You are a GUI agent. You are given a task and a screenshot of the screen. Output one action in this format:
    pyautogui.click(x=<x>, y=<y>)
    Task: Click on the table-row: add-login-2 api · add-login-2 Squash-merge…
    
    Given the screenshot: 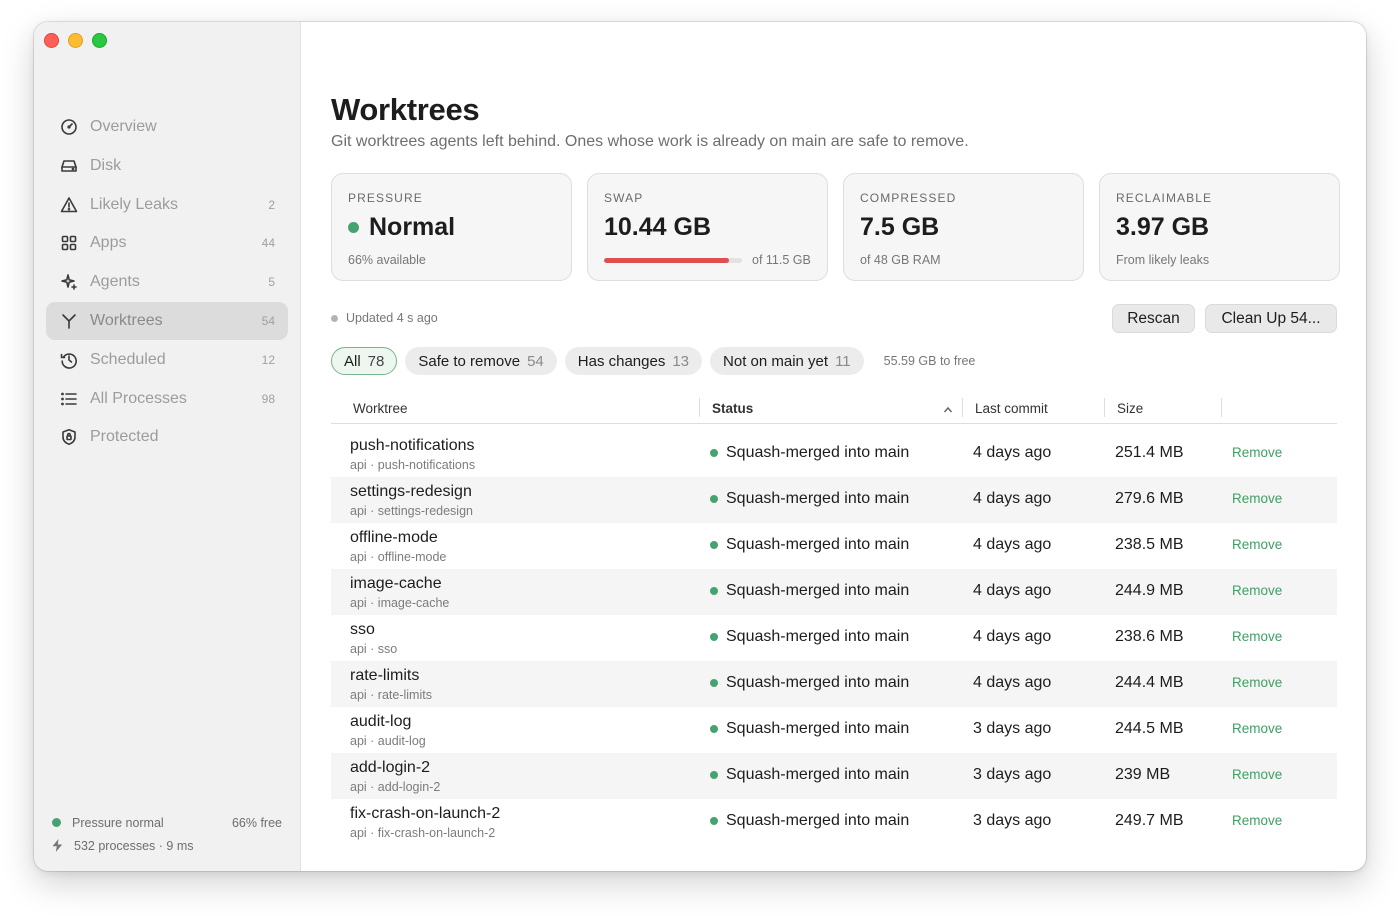 What is the action you would take?
    pyautogui.click(x=834, y=776)
    